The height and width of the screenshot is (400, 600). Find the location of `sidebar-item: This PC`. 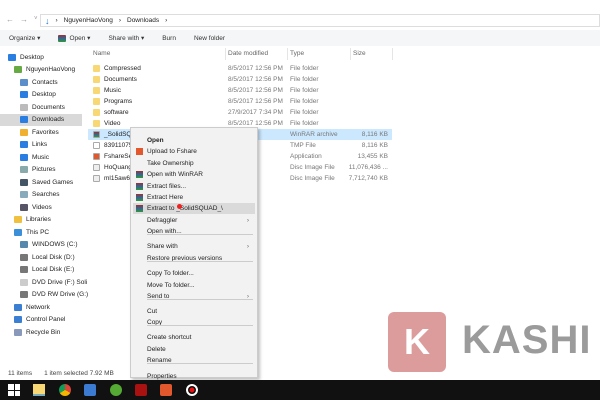

sidebar-item: This PC is located at coordinates (41, 232).